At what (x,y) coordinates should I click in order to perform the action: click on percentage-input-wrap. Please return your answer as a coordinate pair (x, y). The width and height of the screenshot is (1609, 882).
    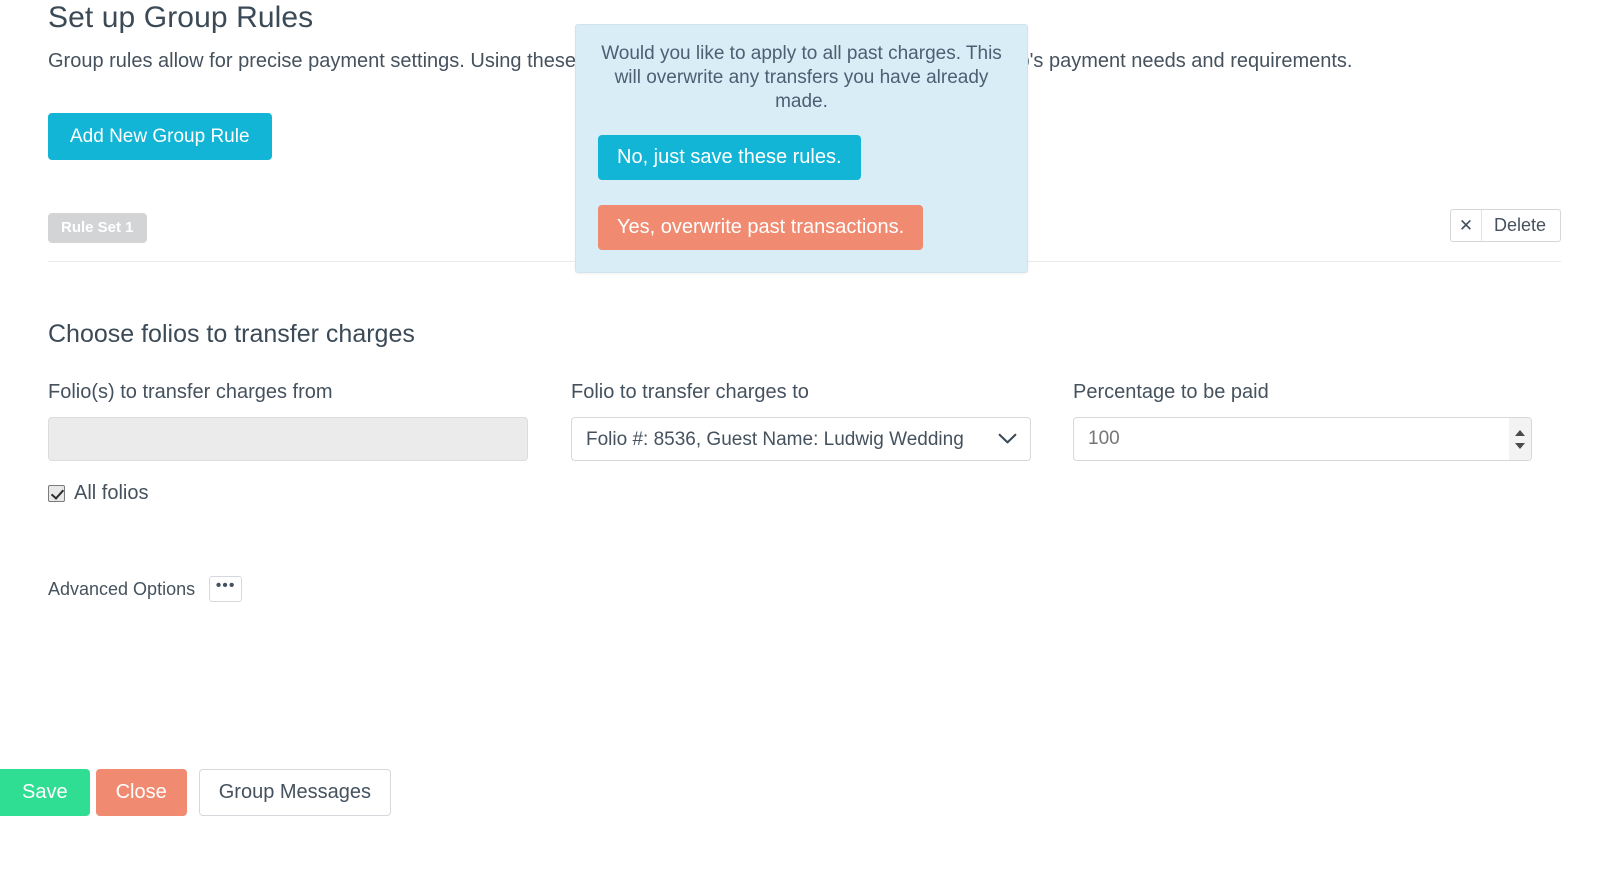
    Looking at the image, I should click on (1302, 439).